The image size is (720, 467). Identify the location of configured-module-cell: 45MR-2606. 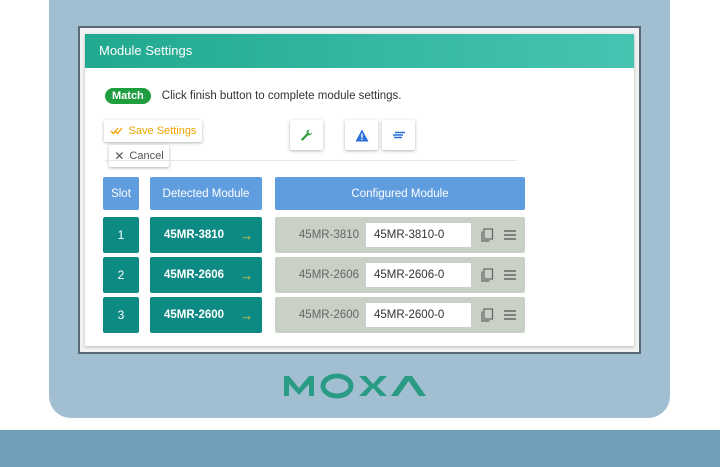
(400, 275).